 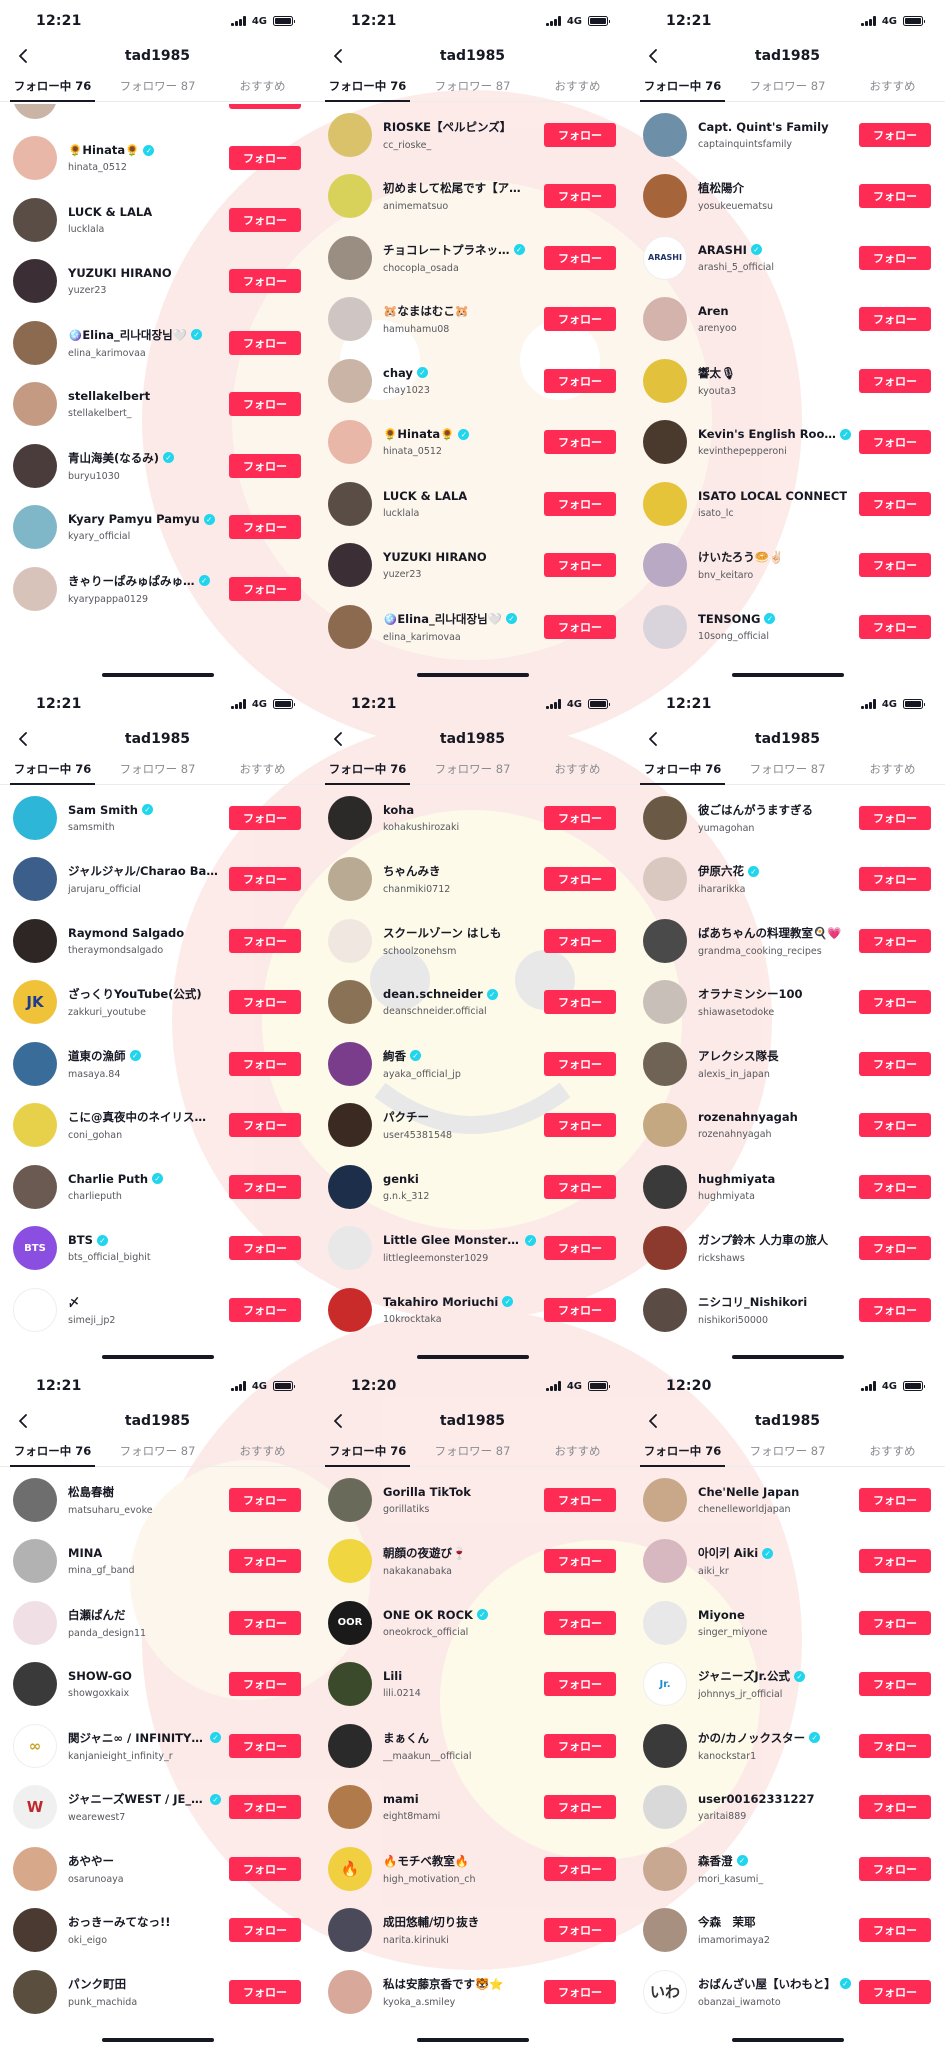 What do you see at coordinates (787, 1126) in the screenshot?
I see `user-row: rozenahnyagah rozenahnyagah フォロー` at bounding box center [787, 1126].